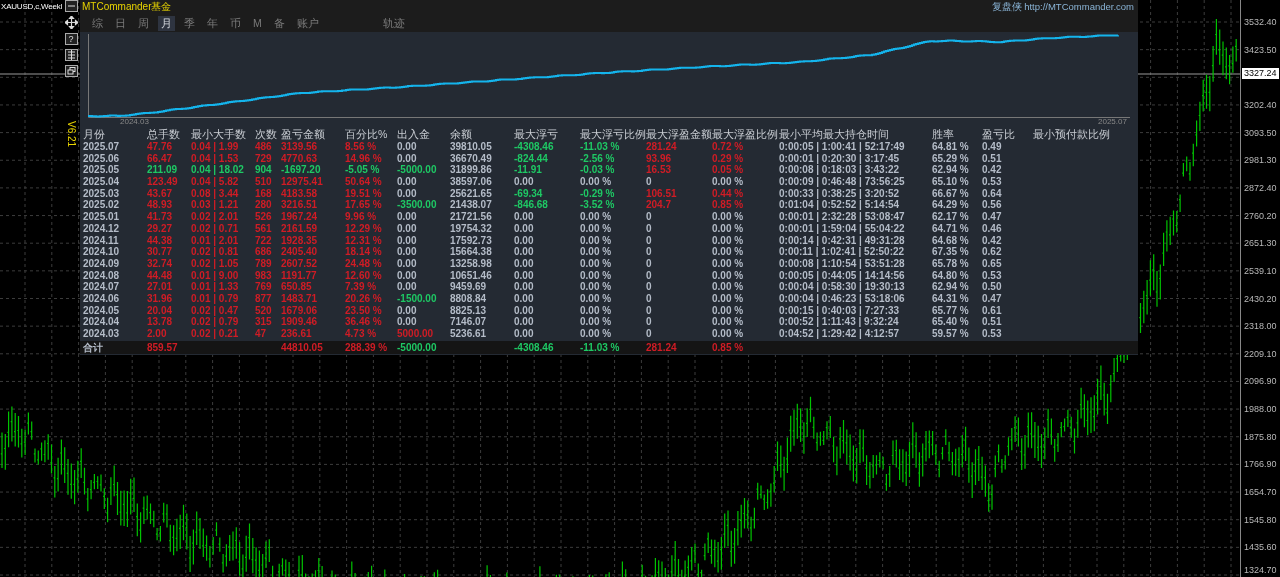 This screenshot has width=1280, height=577. What do you see at coordinates (215, 205) in the screenshot?
I see `table-cell-text: 0.03 | 1.21` at bounding box center [215, 205].